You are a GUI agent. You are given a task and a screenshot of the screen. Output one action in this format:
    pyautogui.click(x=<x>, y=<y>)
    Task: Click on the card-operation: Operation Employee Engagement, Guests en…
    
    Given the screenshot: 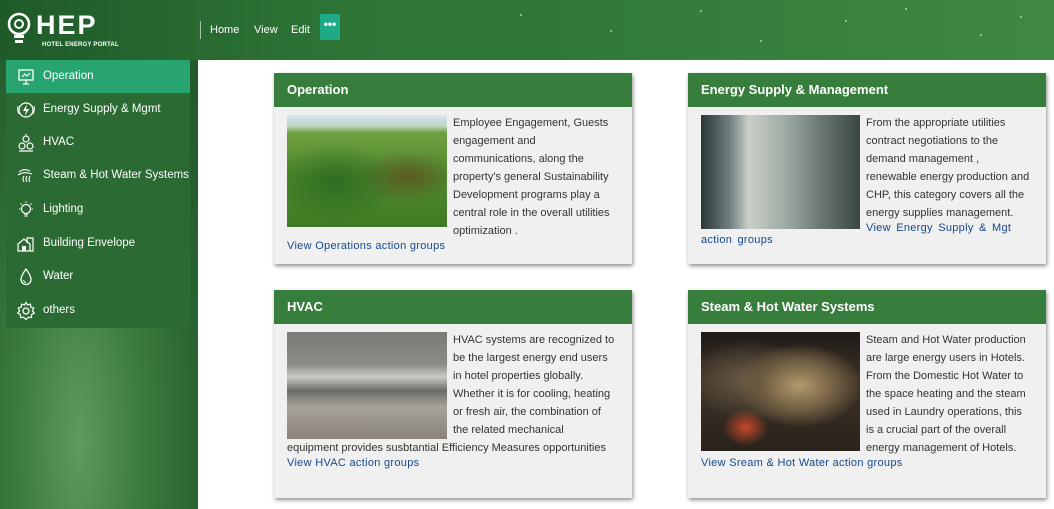 What is the action you would take?
    pyautogui.click(x=453, y=168)
    